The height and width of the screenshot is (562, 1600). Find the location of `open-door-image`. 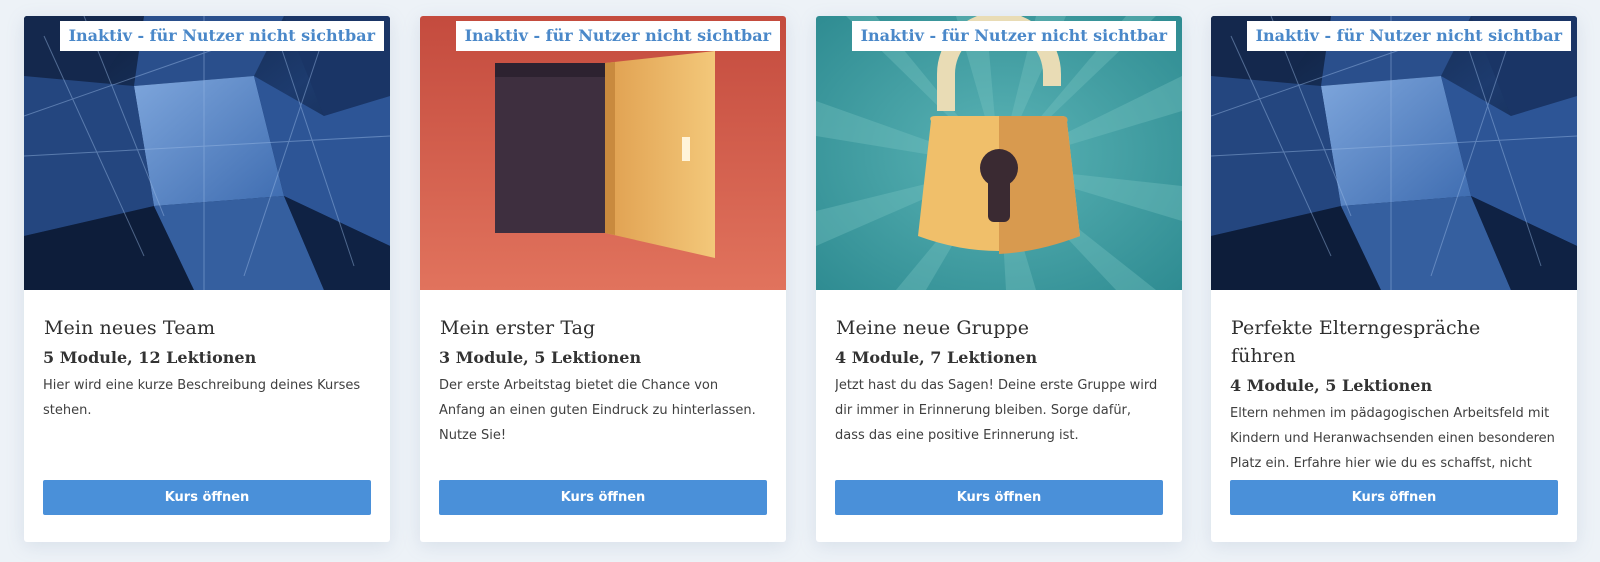

open-door-image is located at coordinates (603, 153).